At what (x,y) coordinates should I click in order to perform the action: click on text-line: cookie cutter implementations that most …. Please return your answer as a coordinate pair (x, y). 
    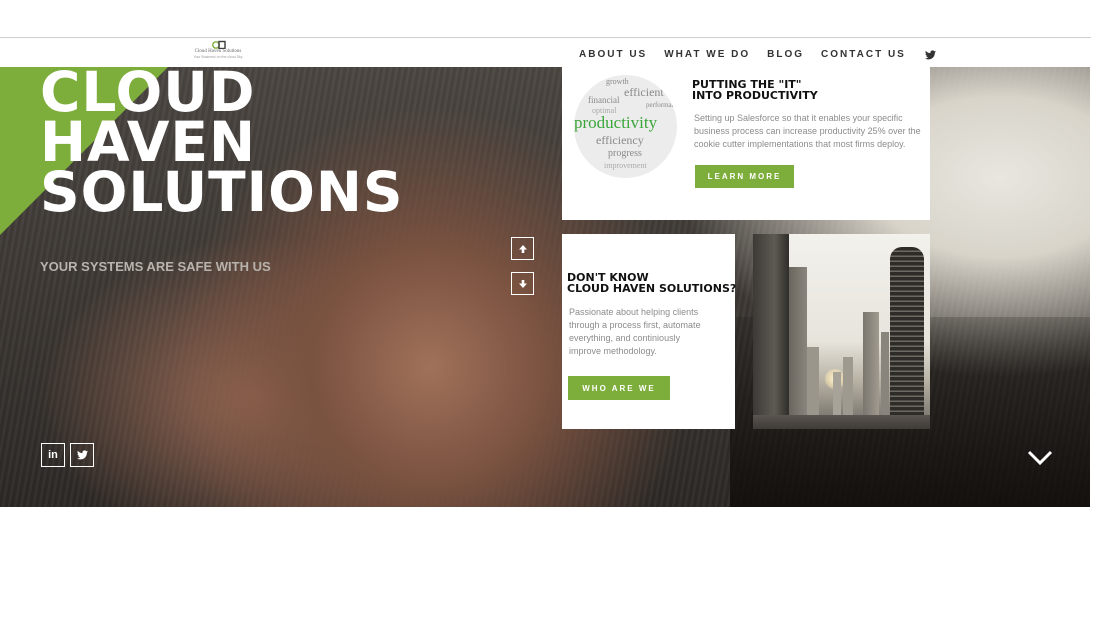
    Looking at the image, I should click on (800, 144).